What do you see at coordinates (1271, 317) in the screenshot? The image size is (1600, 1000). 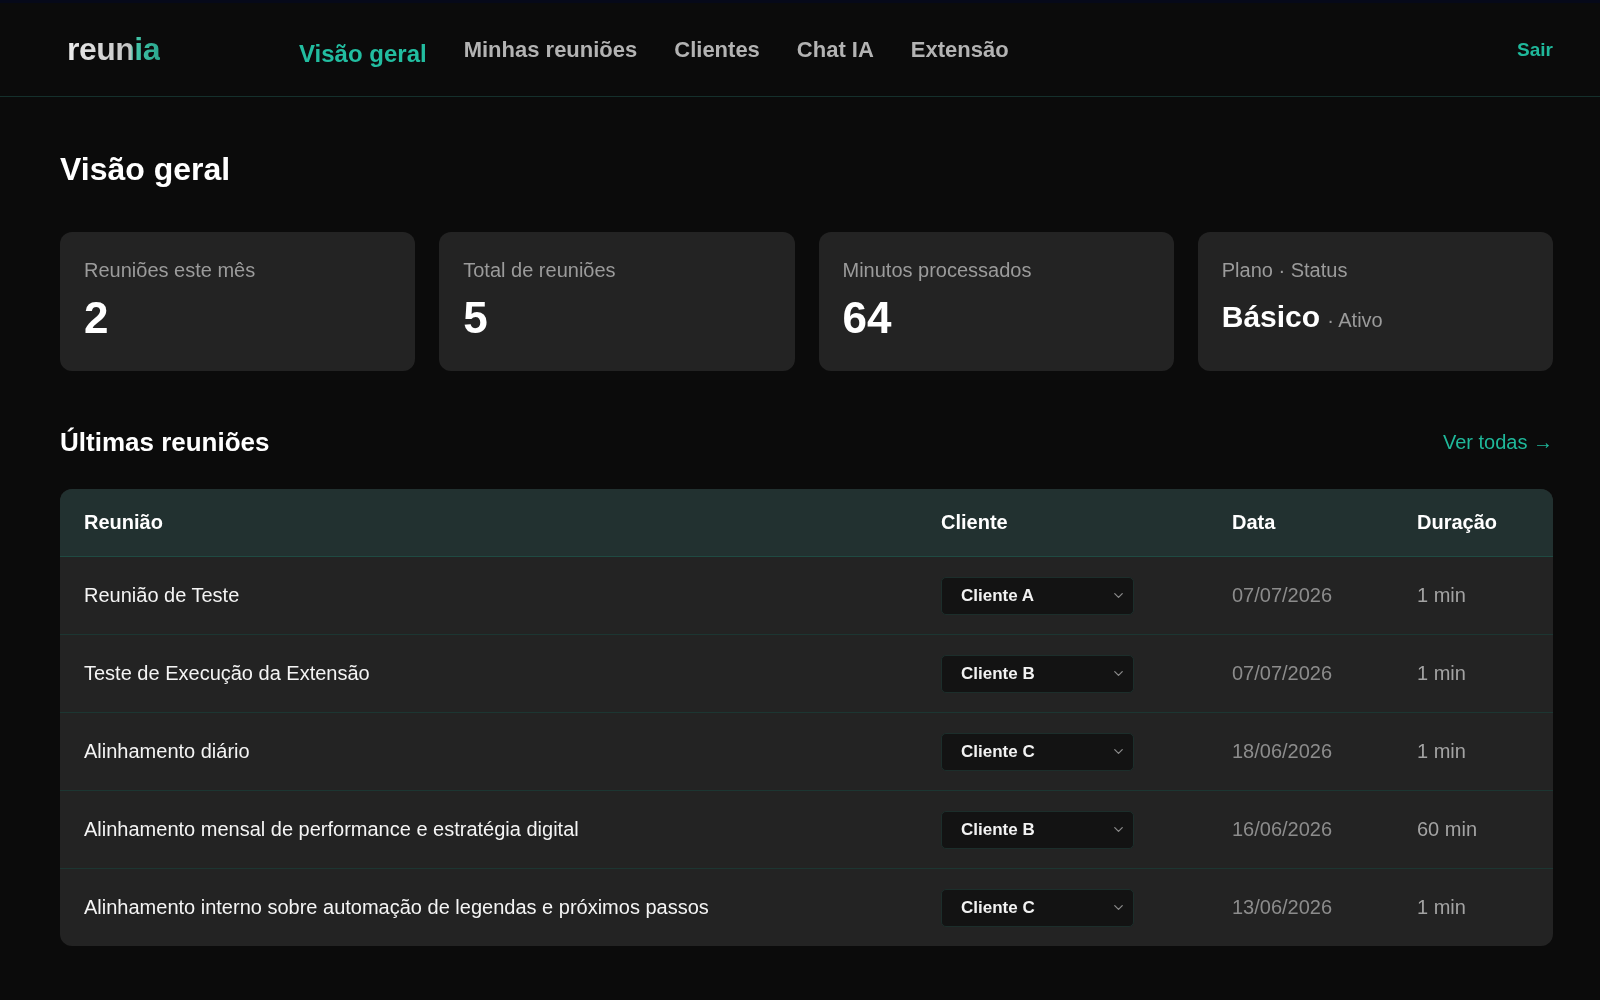 I see `plan-name: Básico` at bounding box center [1271, 317].